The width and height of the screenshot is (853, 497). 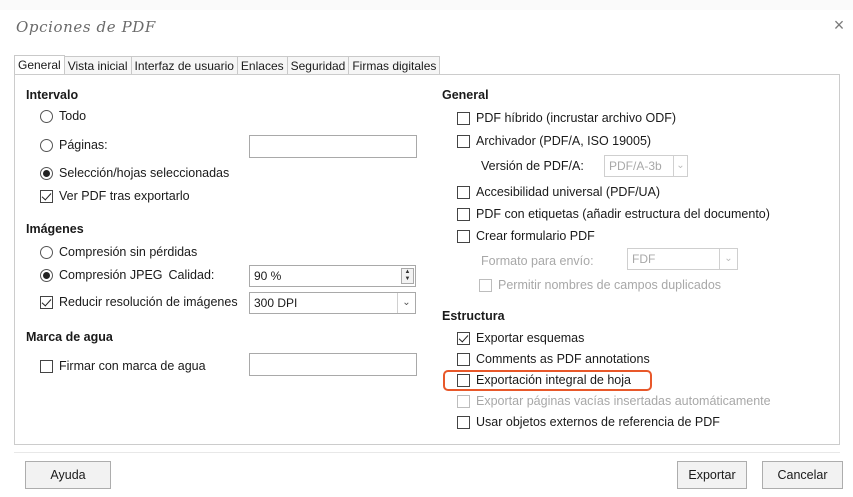 I want to click on checkbox-pdf-hibrido: PDF híbrido (incrustar archivo ODF), so click(x=566, y=118).